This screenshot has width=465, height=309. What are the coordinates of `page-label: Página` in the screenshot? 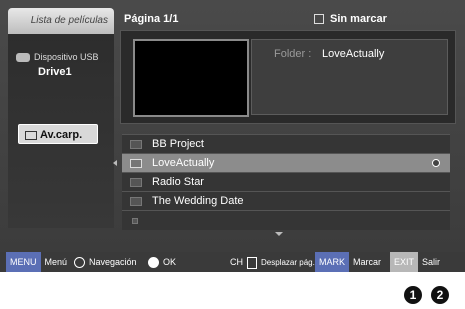 It's located at (142, 19).